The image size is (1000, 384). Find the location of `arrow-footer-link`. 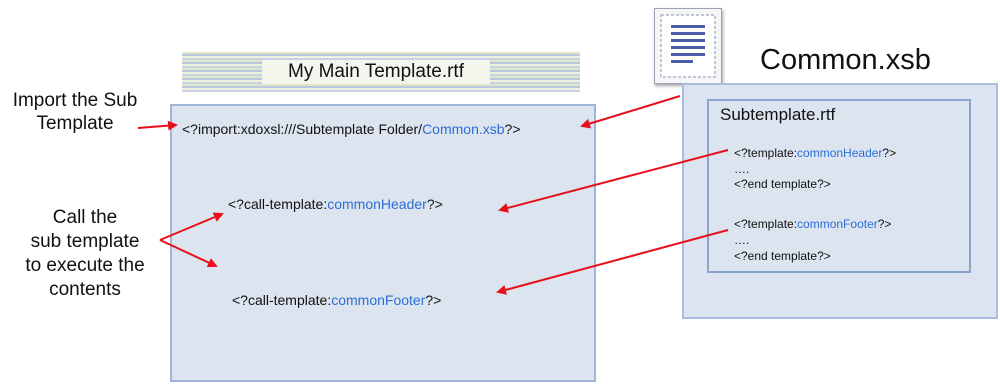

arrow-footer-link is located at coordinates (612, 262).